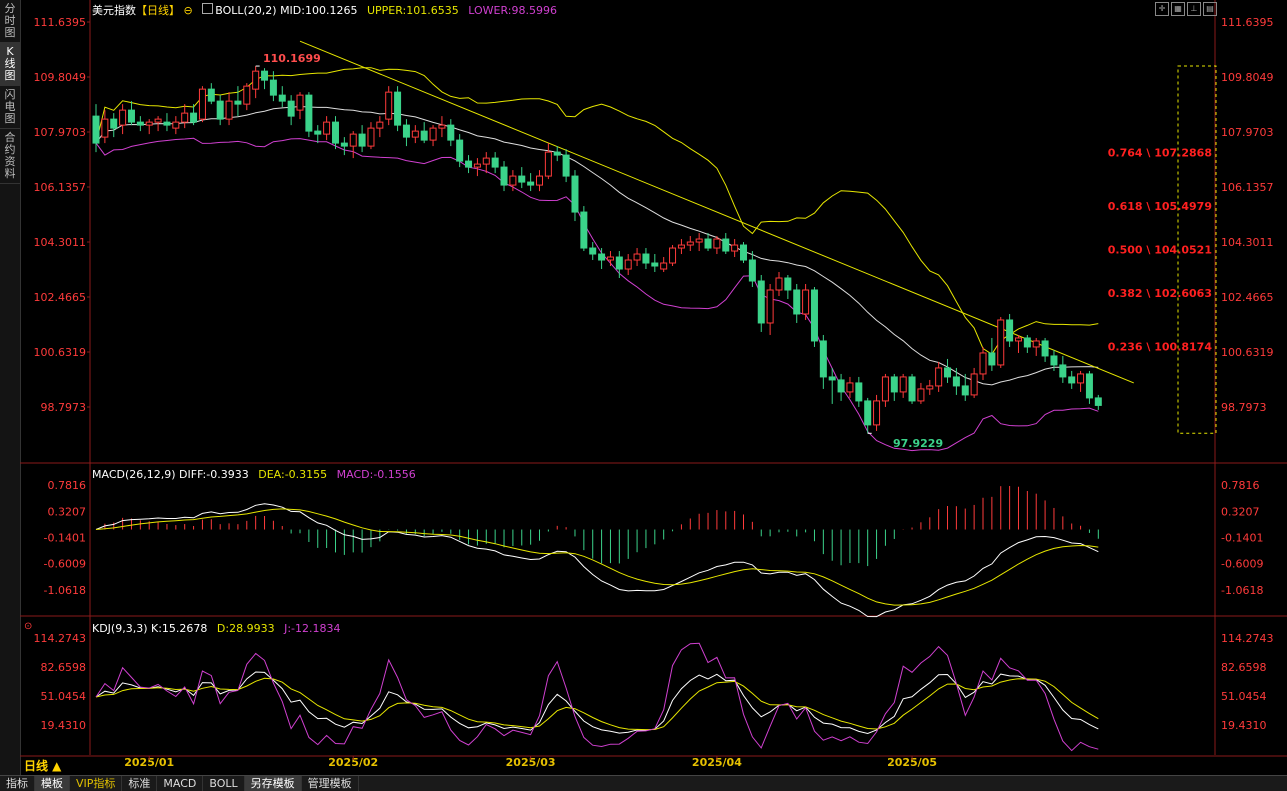  Describe the element at coordinates (134, 474) in the screenshot. I see `macd-label: MACD(26,12,9)` at that location.